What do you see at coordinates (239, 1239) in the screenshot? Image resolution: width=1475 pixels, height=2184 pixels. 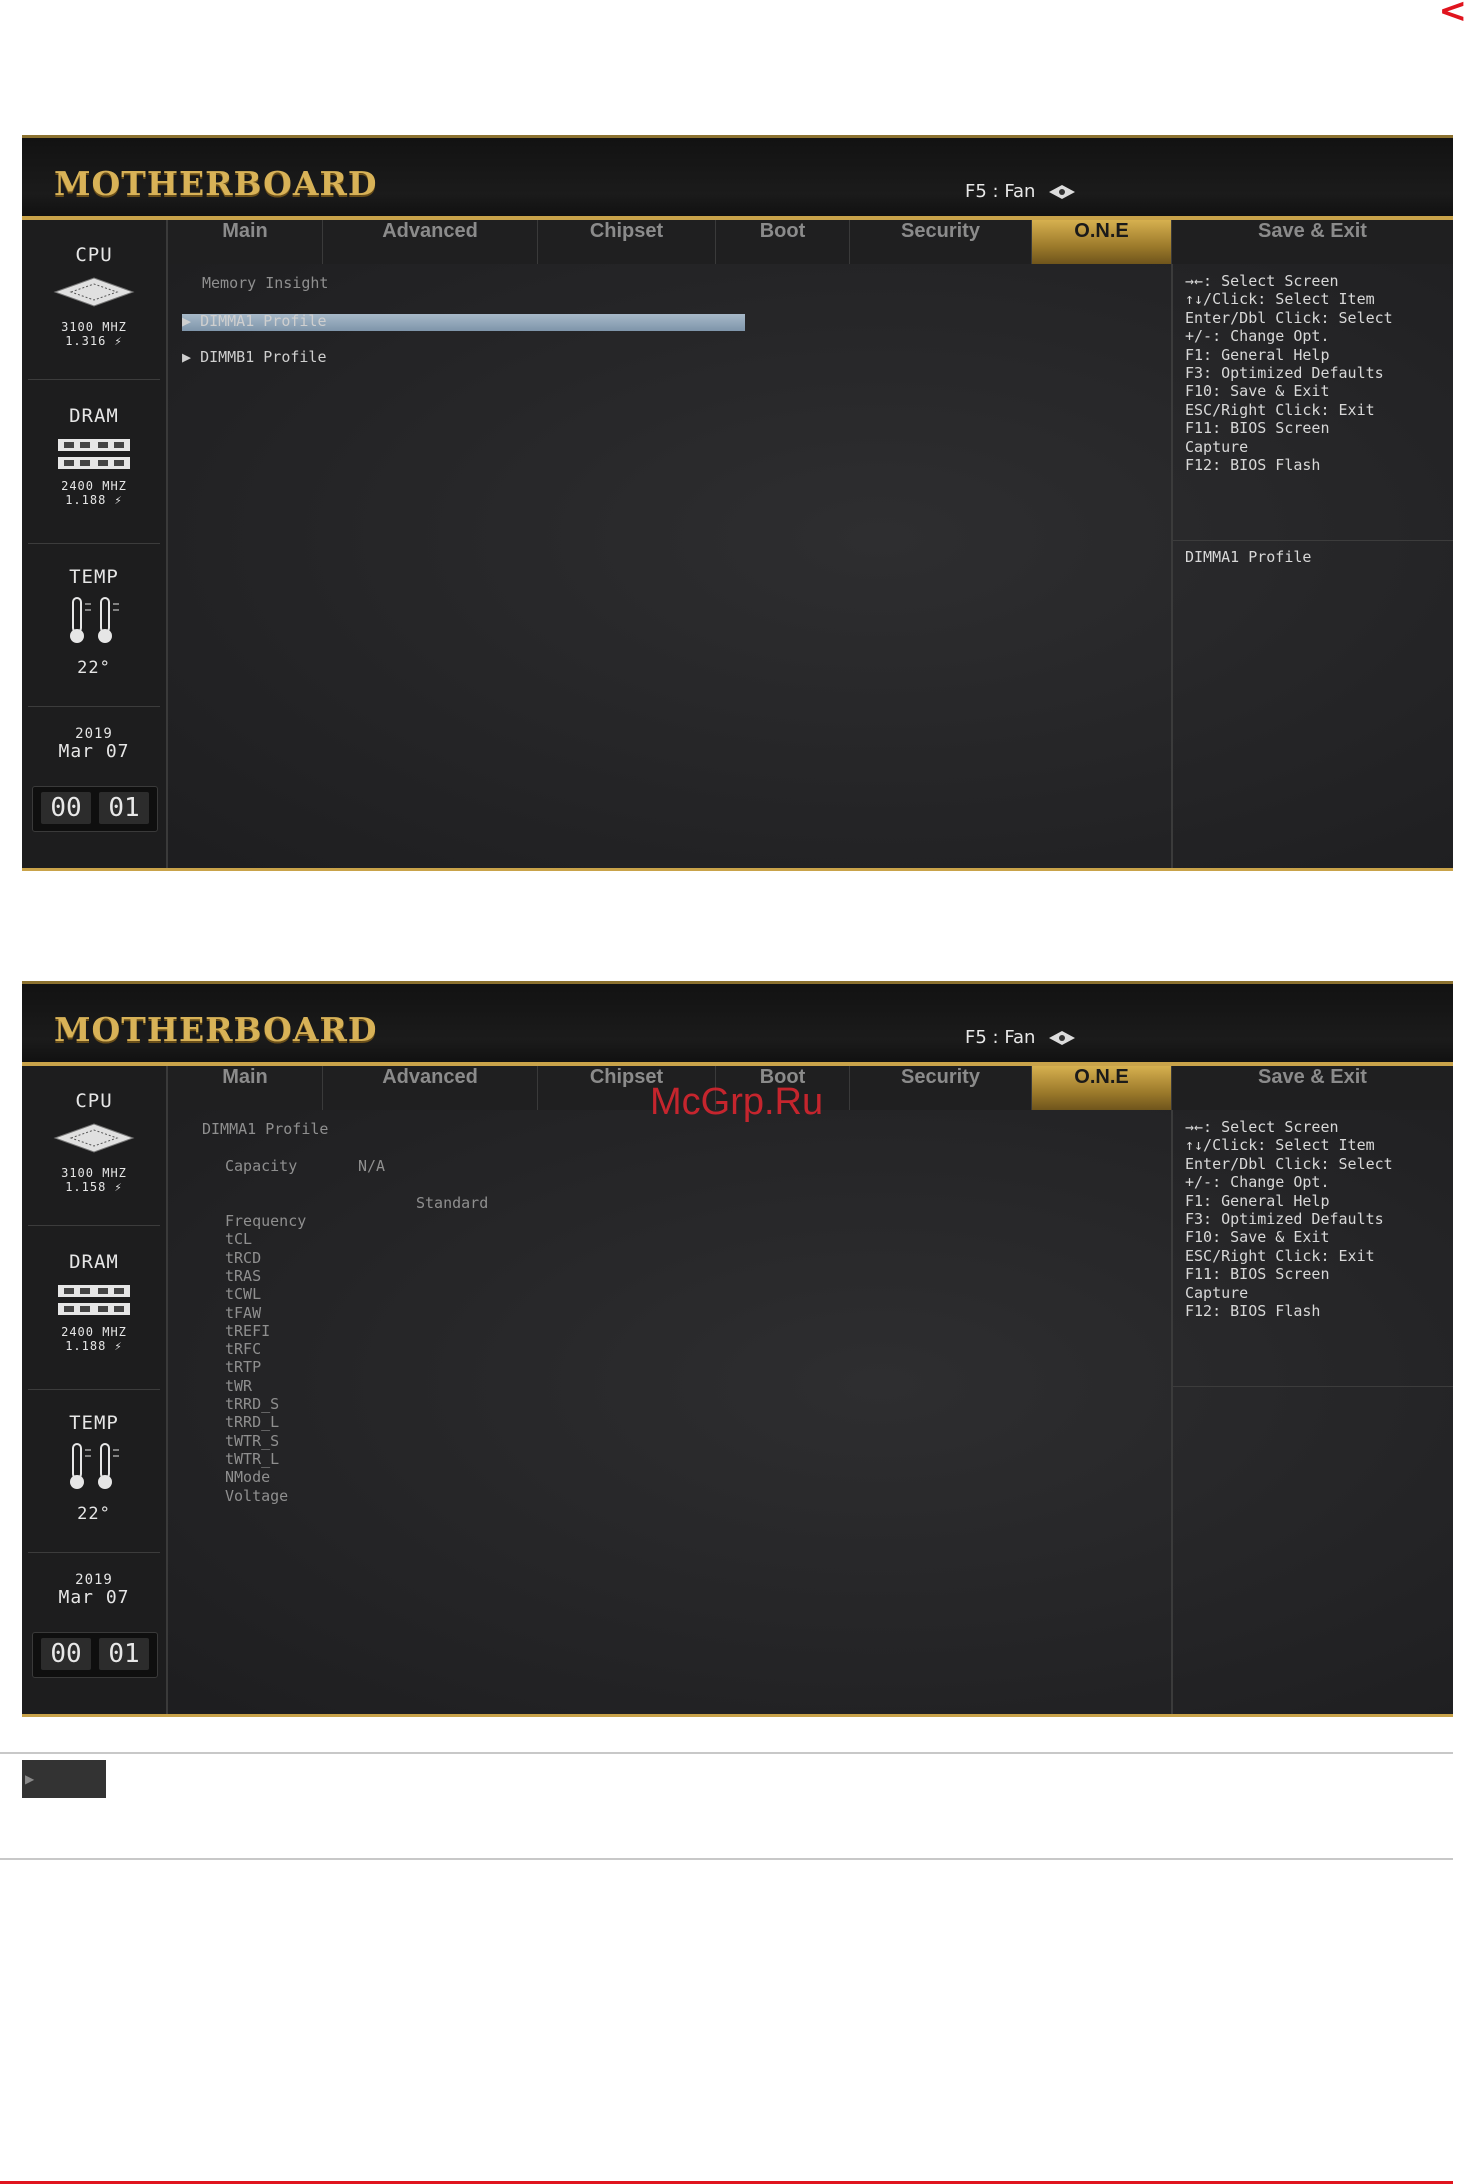 I see `timing-row: tCL` at bounding box center [239, 1239].